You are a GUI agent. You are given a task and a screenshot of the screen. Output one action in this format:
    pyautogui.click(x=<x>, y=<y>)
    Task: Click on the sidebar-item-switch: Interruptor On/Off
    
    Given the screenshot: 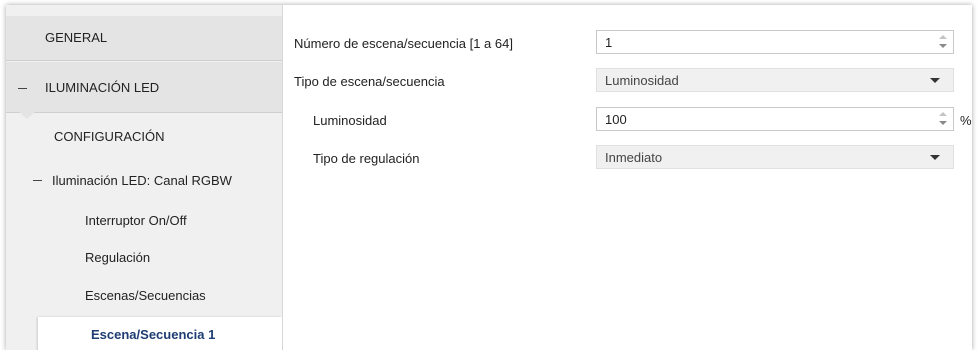 What is the action you would take?
    pyautogui.click(x=136, y=220)
    